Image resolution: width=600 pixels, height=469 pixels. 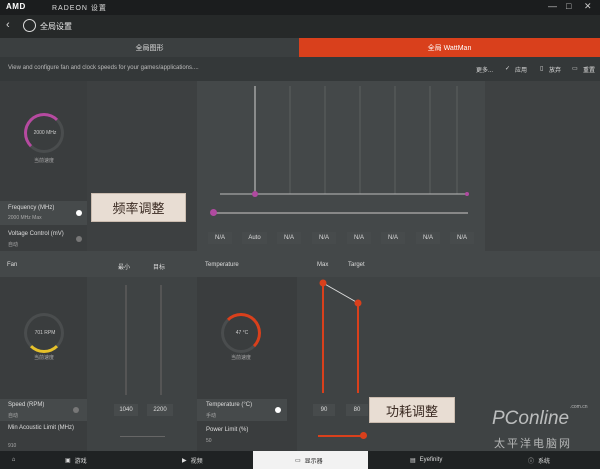 What do you see at coordinates (43, 410) in the screenshot?
I see `fan-speed-row: Speed (RPM) 自动` at bounding box center [43, 410].